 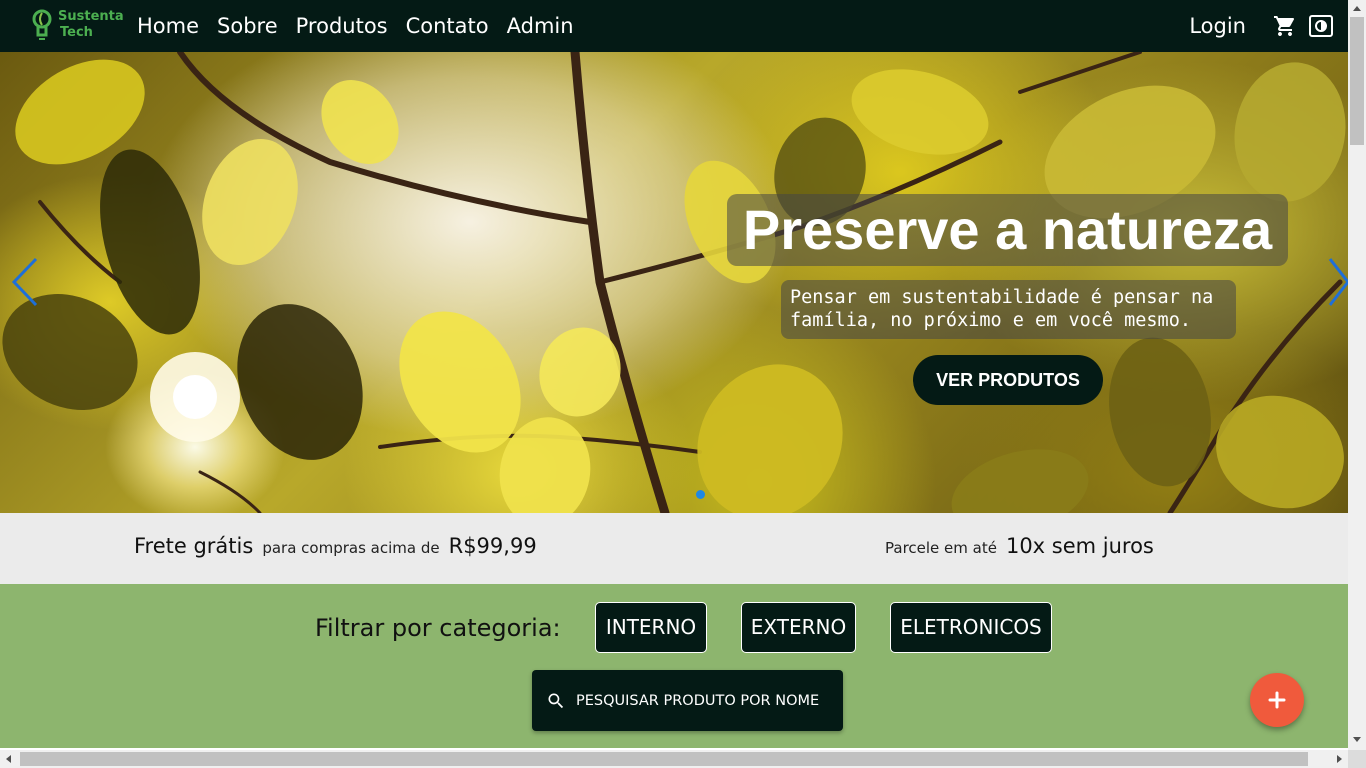 What do you see at coordinates (798, 627) in the screenshot?
I see `category-button-externo: EXTERNO` at bounding box center [798, 627].